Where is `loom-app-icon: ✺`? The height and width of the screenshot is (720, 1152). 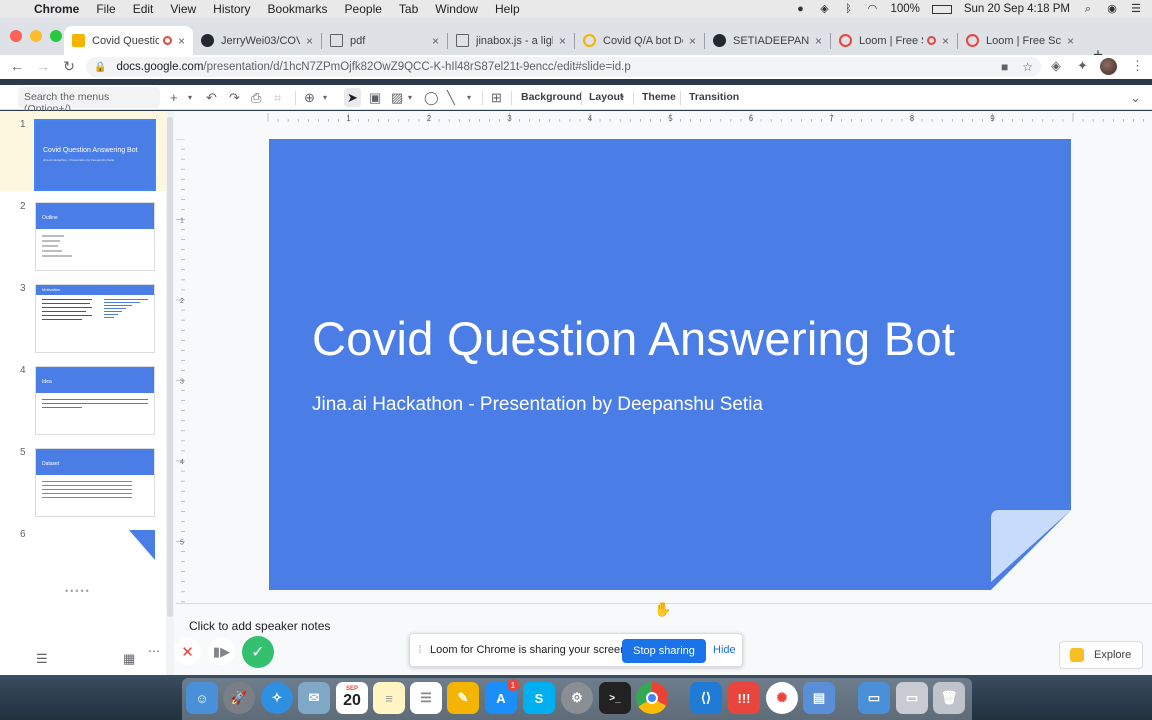
loom-app-icon: ✺ is located at coordinates (782, 698).